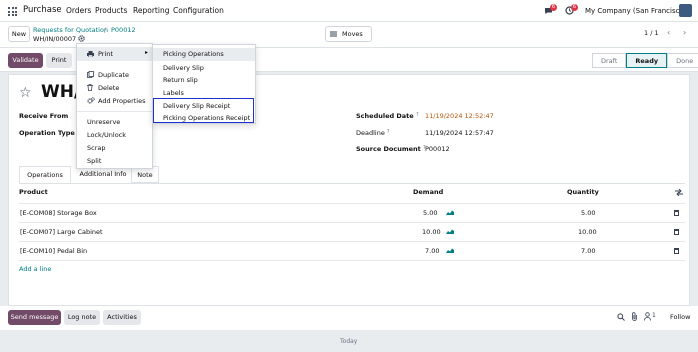 The image size is (698, 352). I want to click on action-scrap: Scrap, so click(96, 148).